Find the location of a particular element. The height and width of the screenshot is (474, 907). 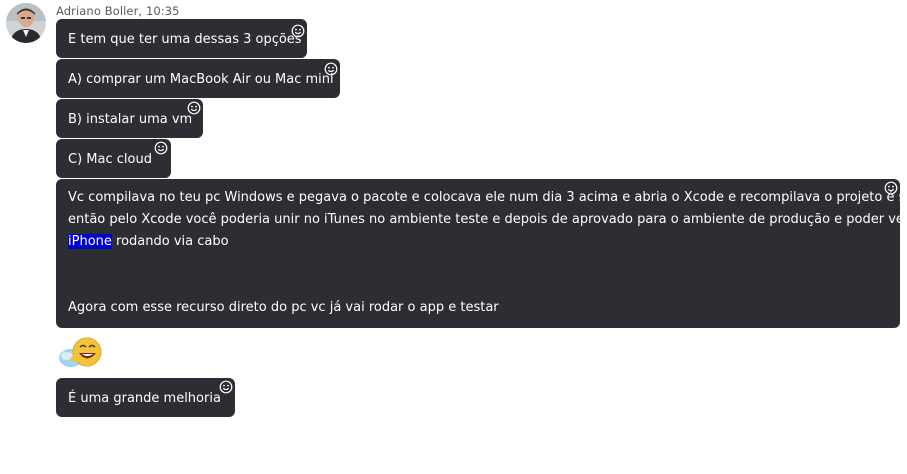

message-bubble: B) instalar uma vm is located at coordinates (129, 118).